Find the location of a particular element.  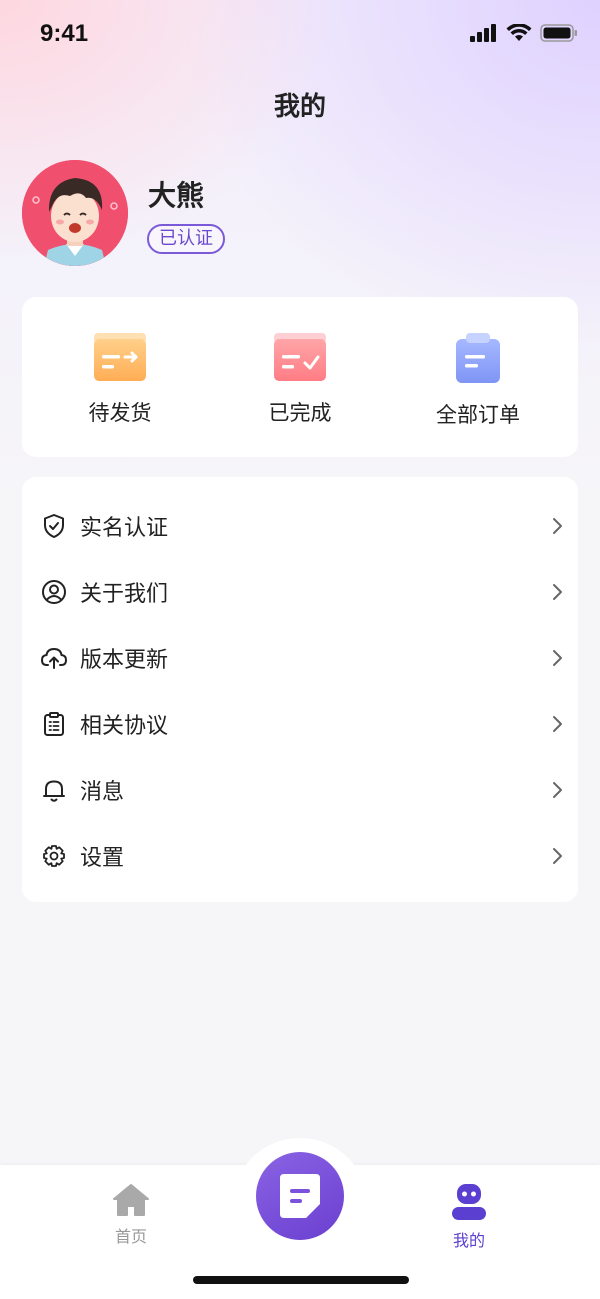

order-pending-label: 待发货 is located at coordinates (120, 413).